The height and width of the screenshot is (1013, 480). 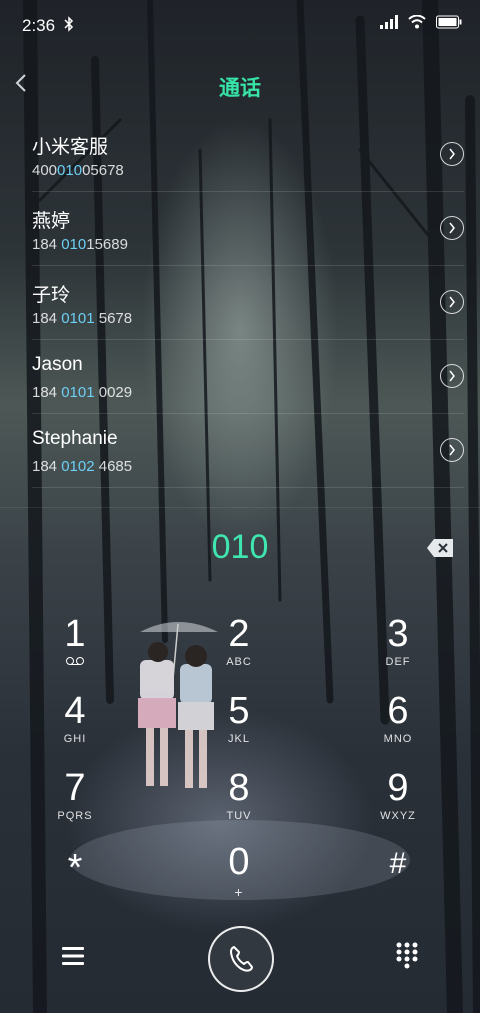 I want to click on menu-icon, so click(x=73, y=956).